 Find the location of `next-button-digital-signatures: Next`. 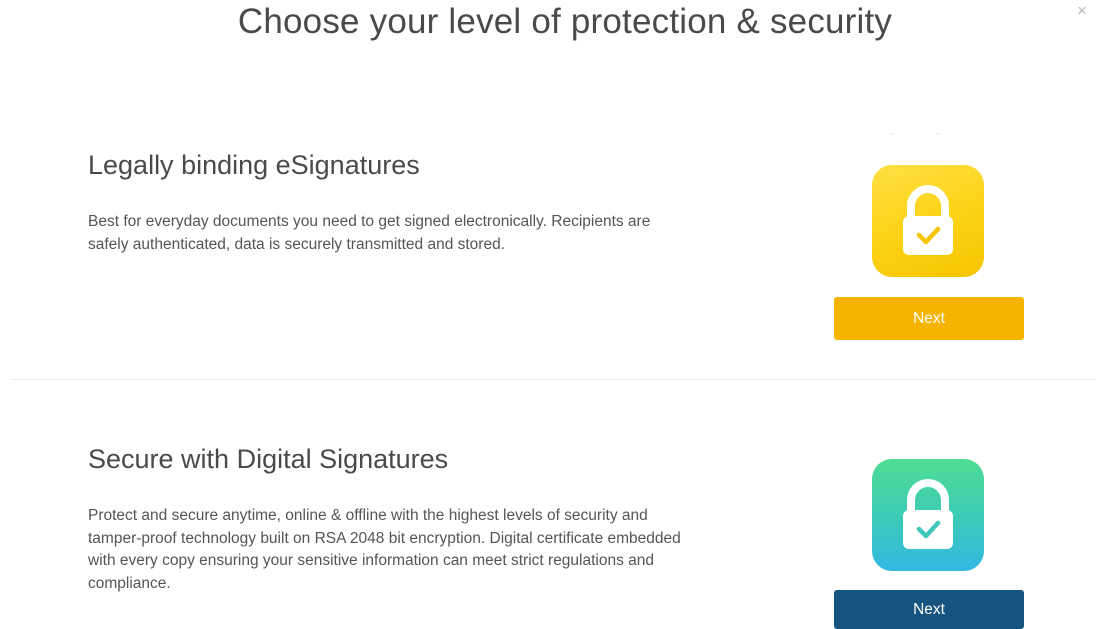

next-button-digital-signatures: Next is located at coordinates (929, 609).